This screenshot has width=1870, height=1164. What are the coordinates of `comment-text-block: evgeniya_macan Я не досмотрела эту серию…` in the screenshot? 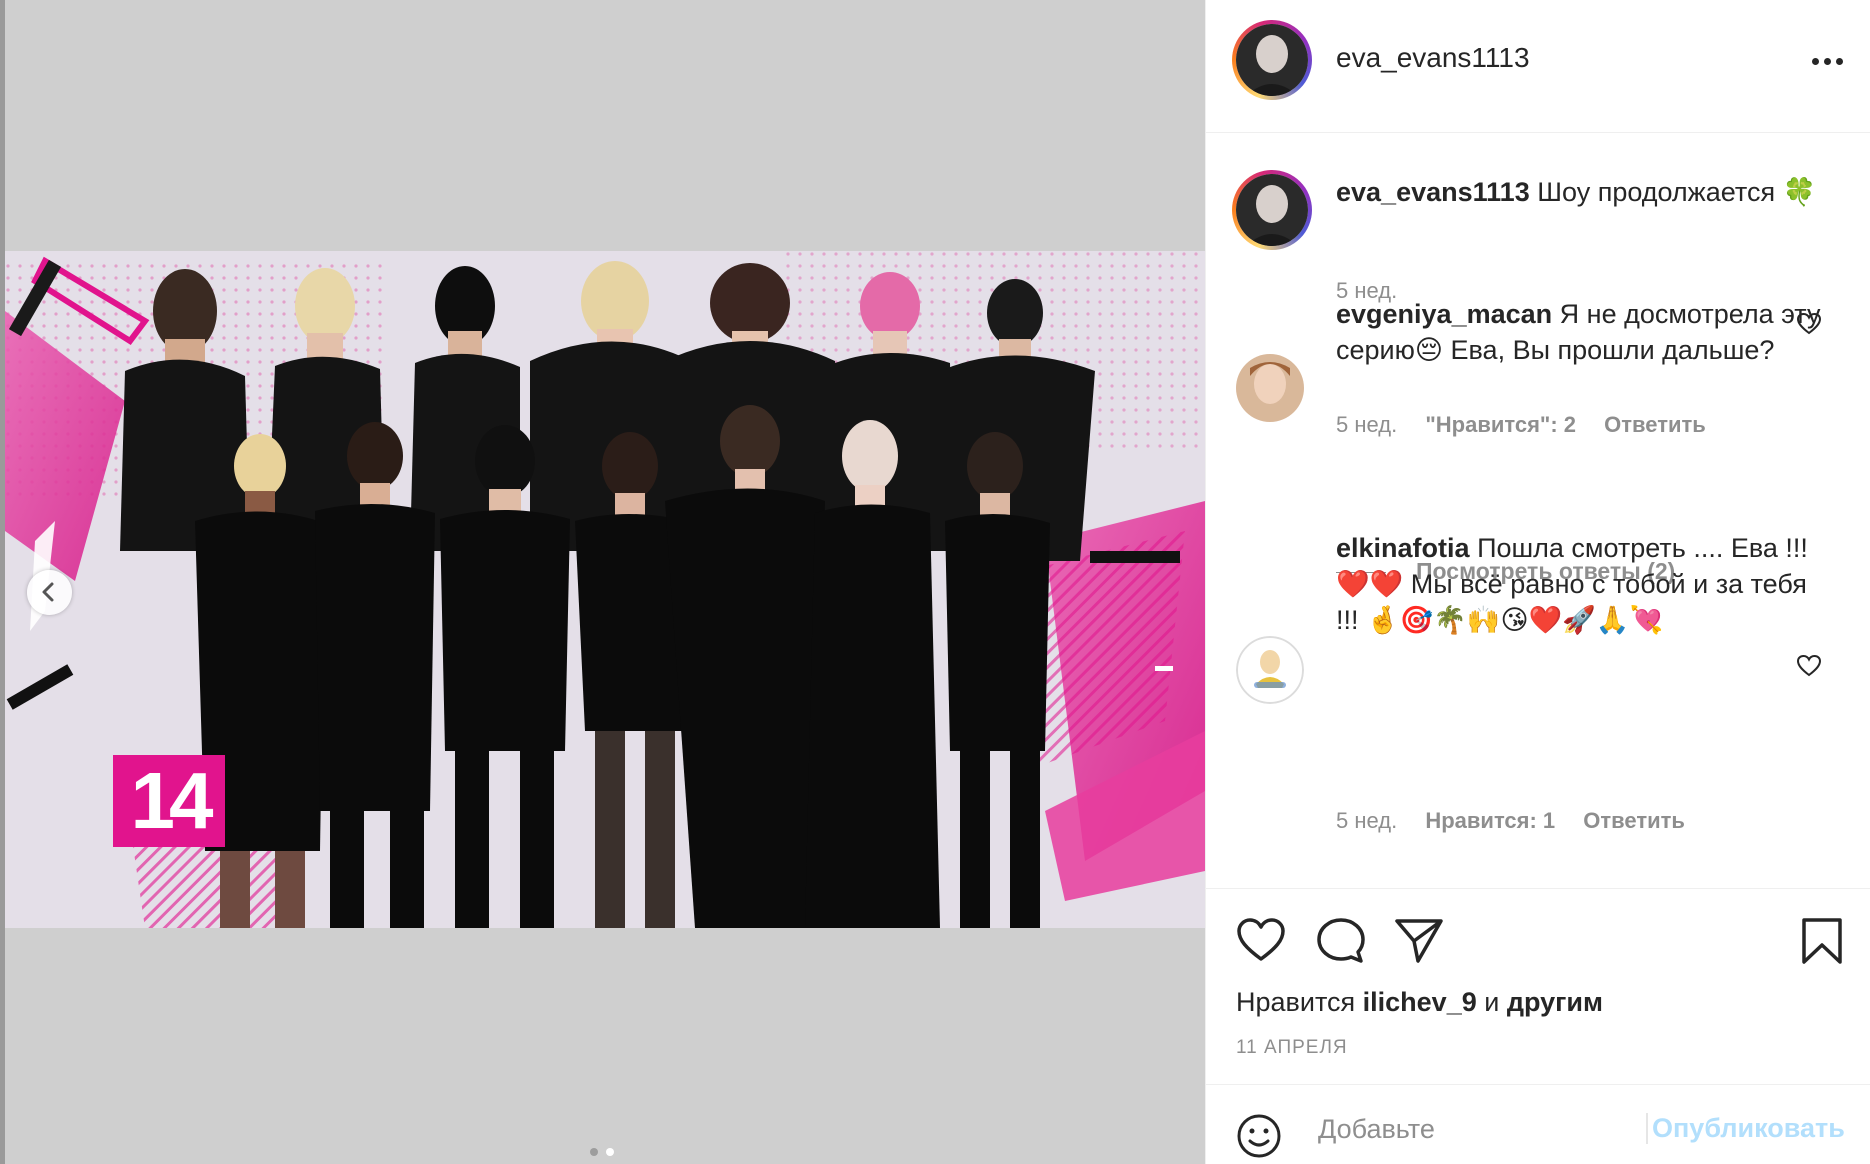 It's located at (1586, 332).